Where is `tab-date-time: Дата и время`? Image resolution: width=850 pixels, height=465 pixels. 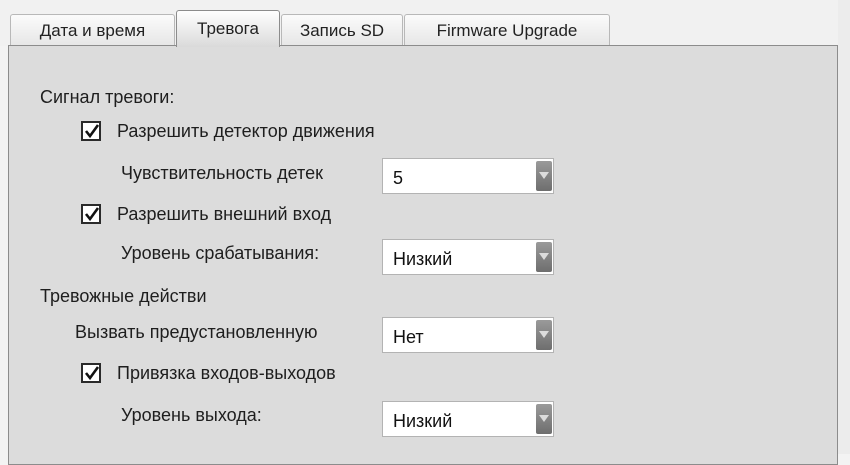
tab-date-time: Дата и время is located at coordinates (92, 30).